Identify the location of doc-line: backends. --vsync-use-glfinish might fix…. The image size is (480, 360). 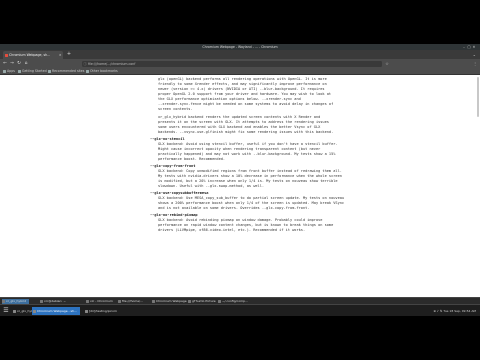
(246, 132).